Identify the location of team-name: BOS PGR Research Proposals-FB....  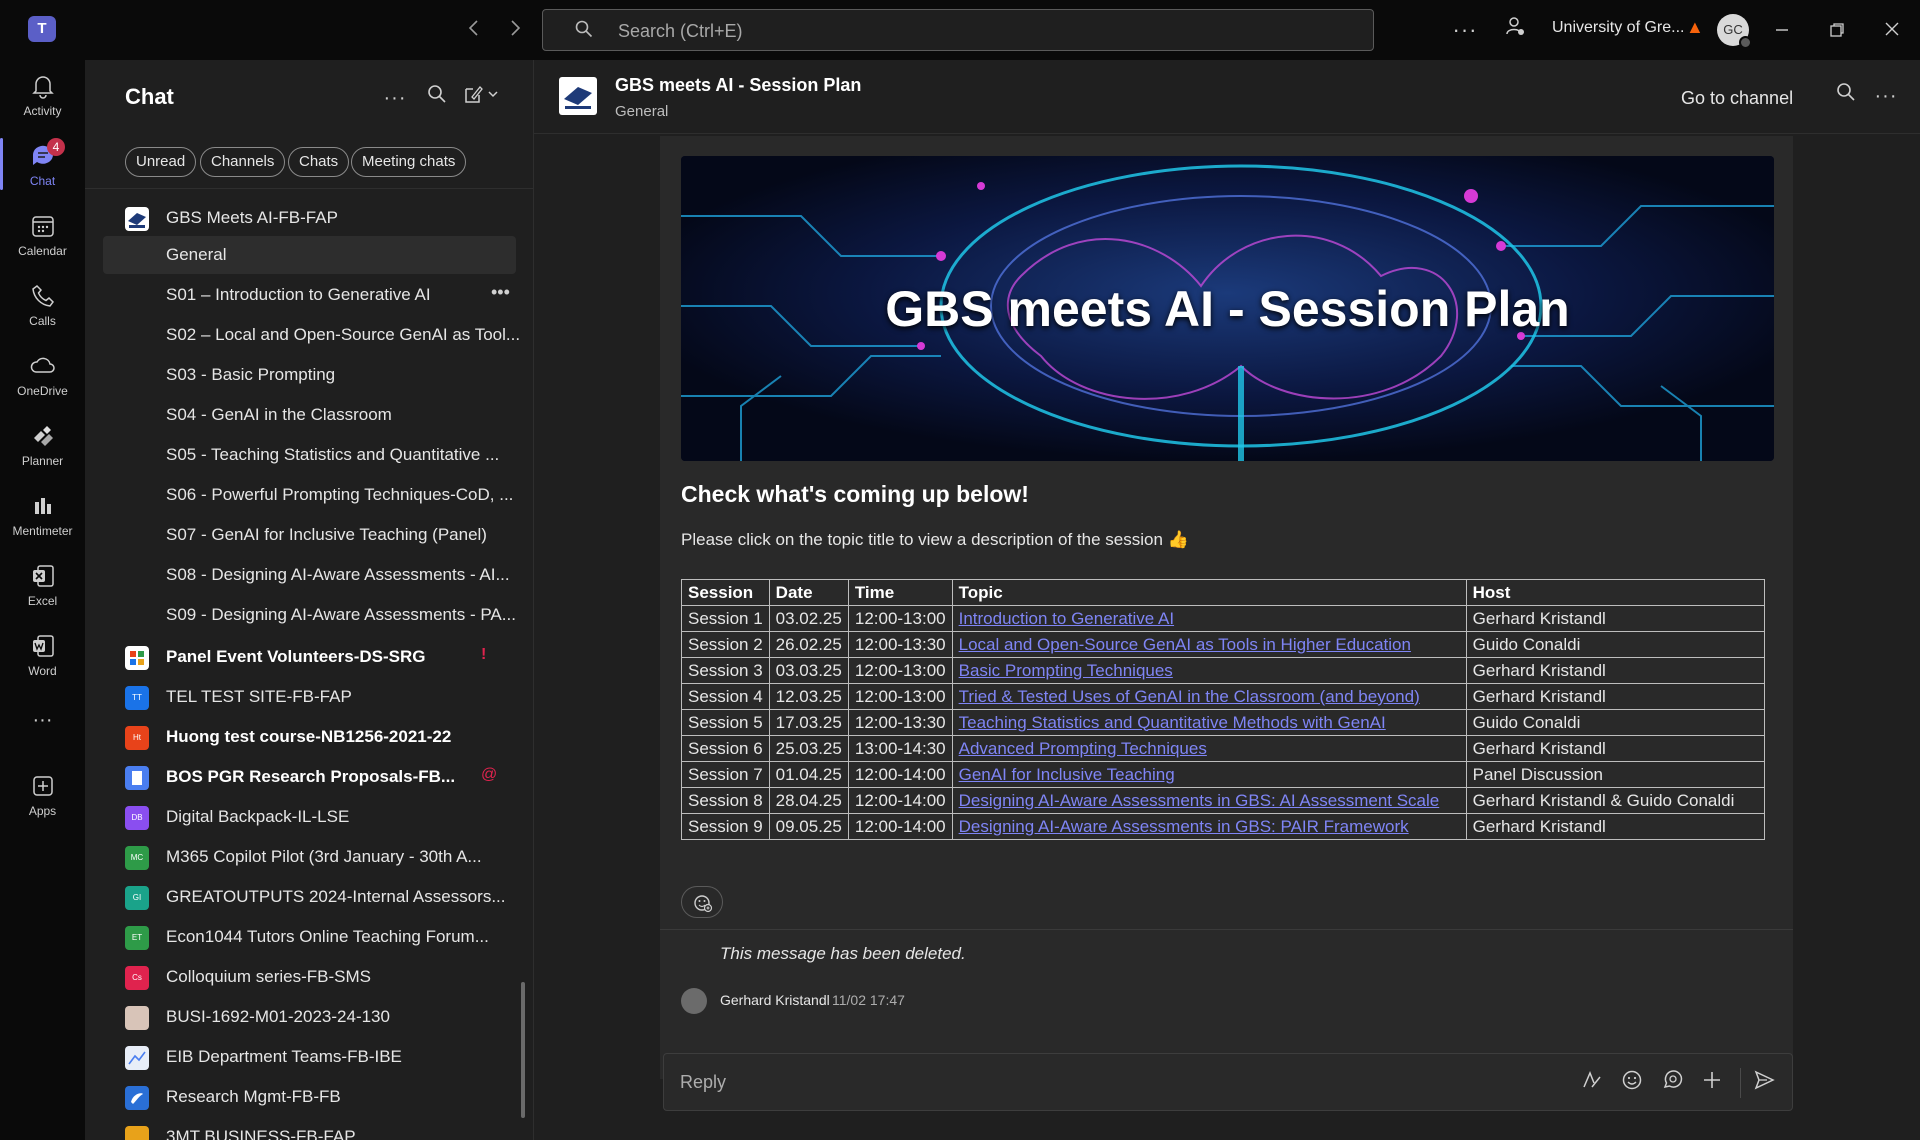
(311, 776).